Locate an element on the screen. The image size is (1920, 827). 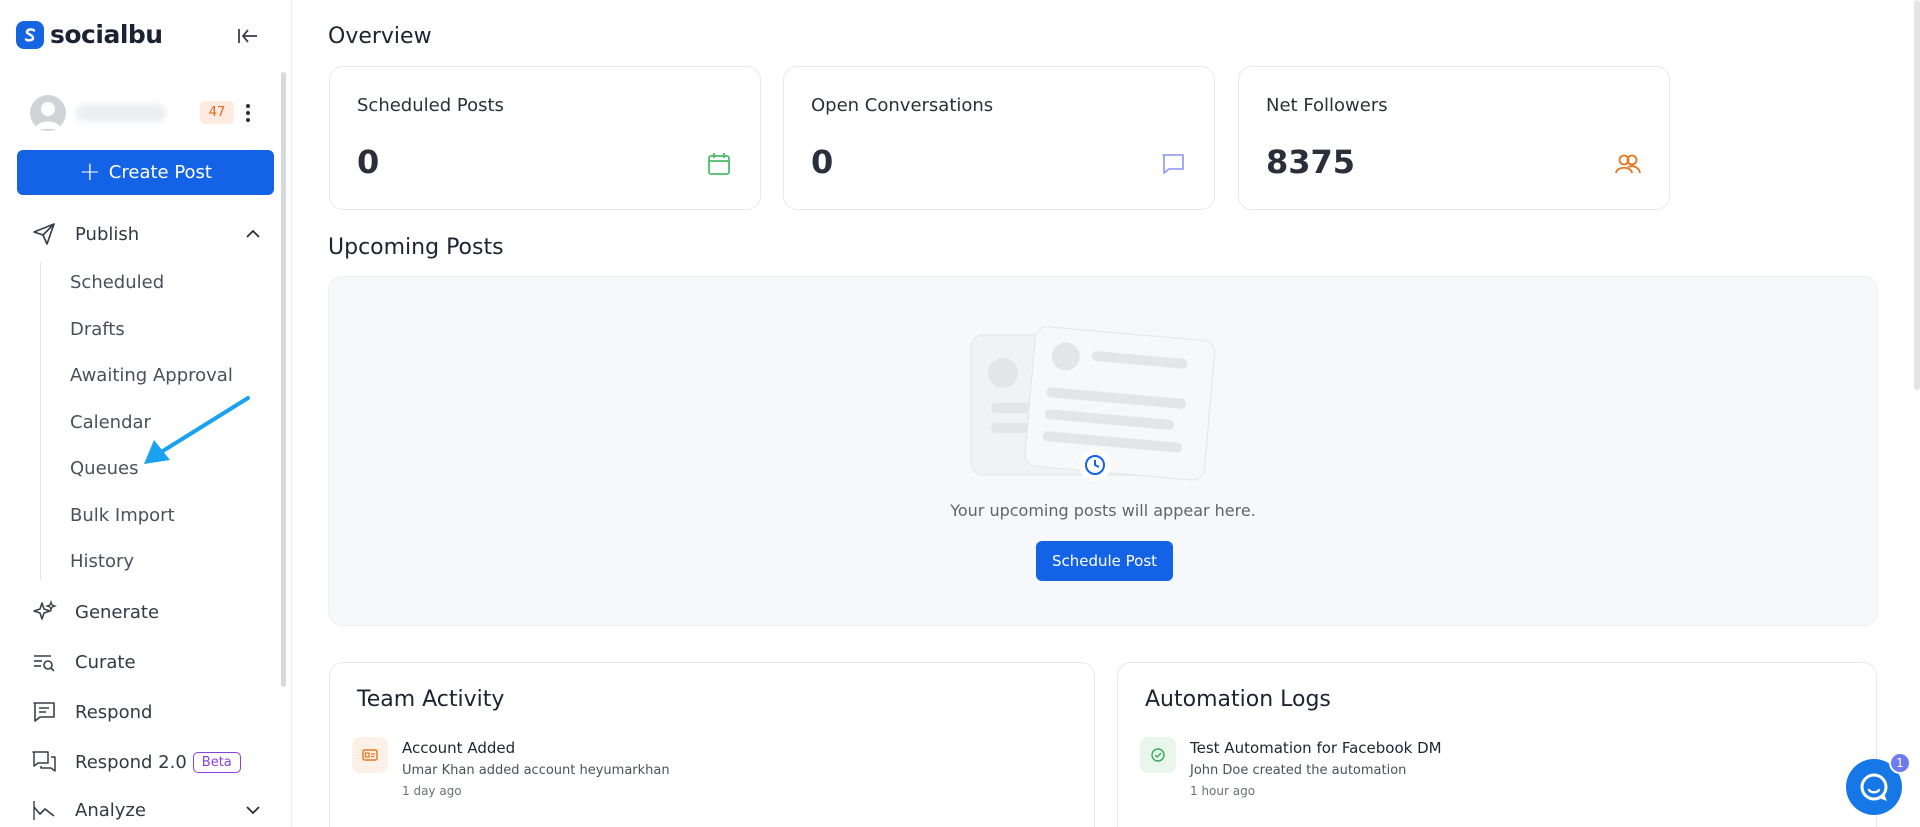
nav-publish: Publish is located at coordinates (146, 234).